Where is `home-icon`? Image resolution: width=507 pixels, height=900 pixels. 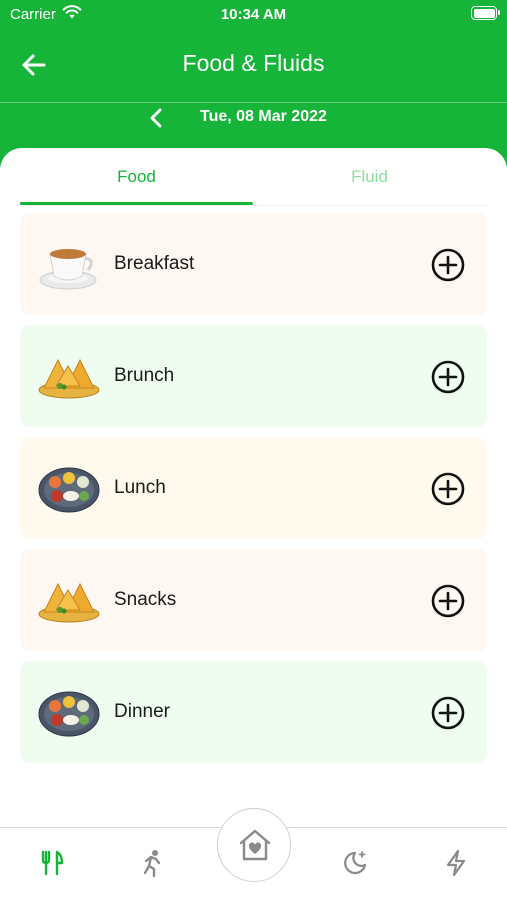
home-icon is located at coordinates (255, 845).